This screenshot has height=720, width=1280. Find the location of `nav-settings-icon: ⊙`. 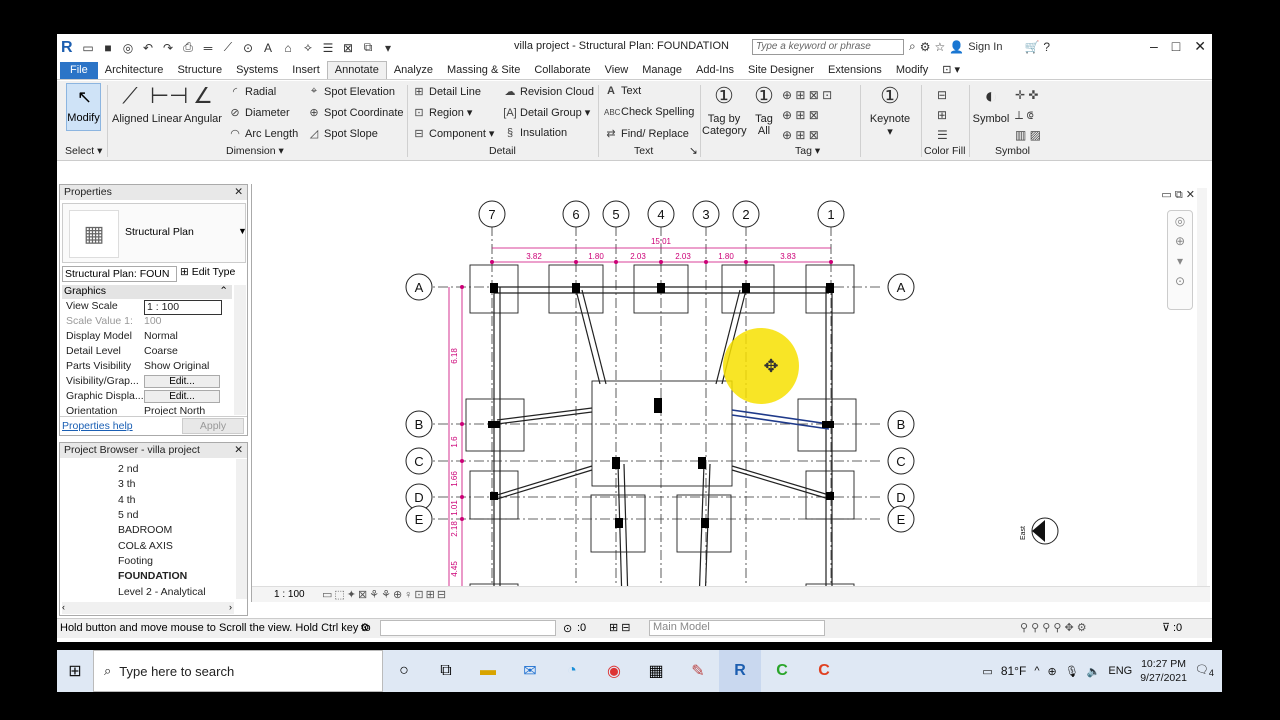

nav-settings-icon: ⊙ is located at coordinates (1180, 281).